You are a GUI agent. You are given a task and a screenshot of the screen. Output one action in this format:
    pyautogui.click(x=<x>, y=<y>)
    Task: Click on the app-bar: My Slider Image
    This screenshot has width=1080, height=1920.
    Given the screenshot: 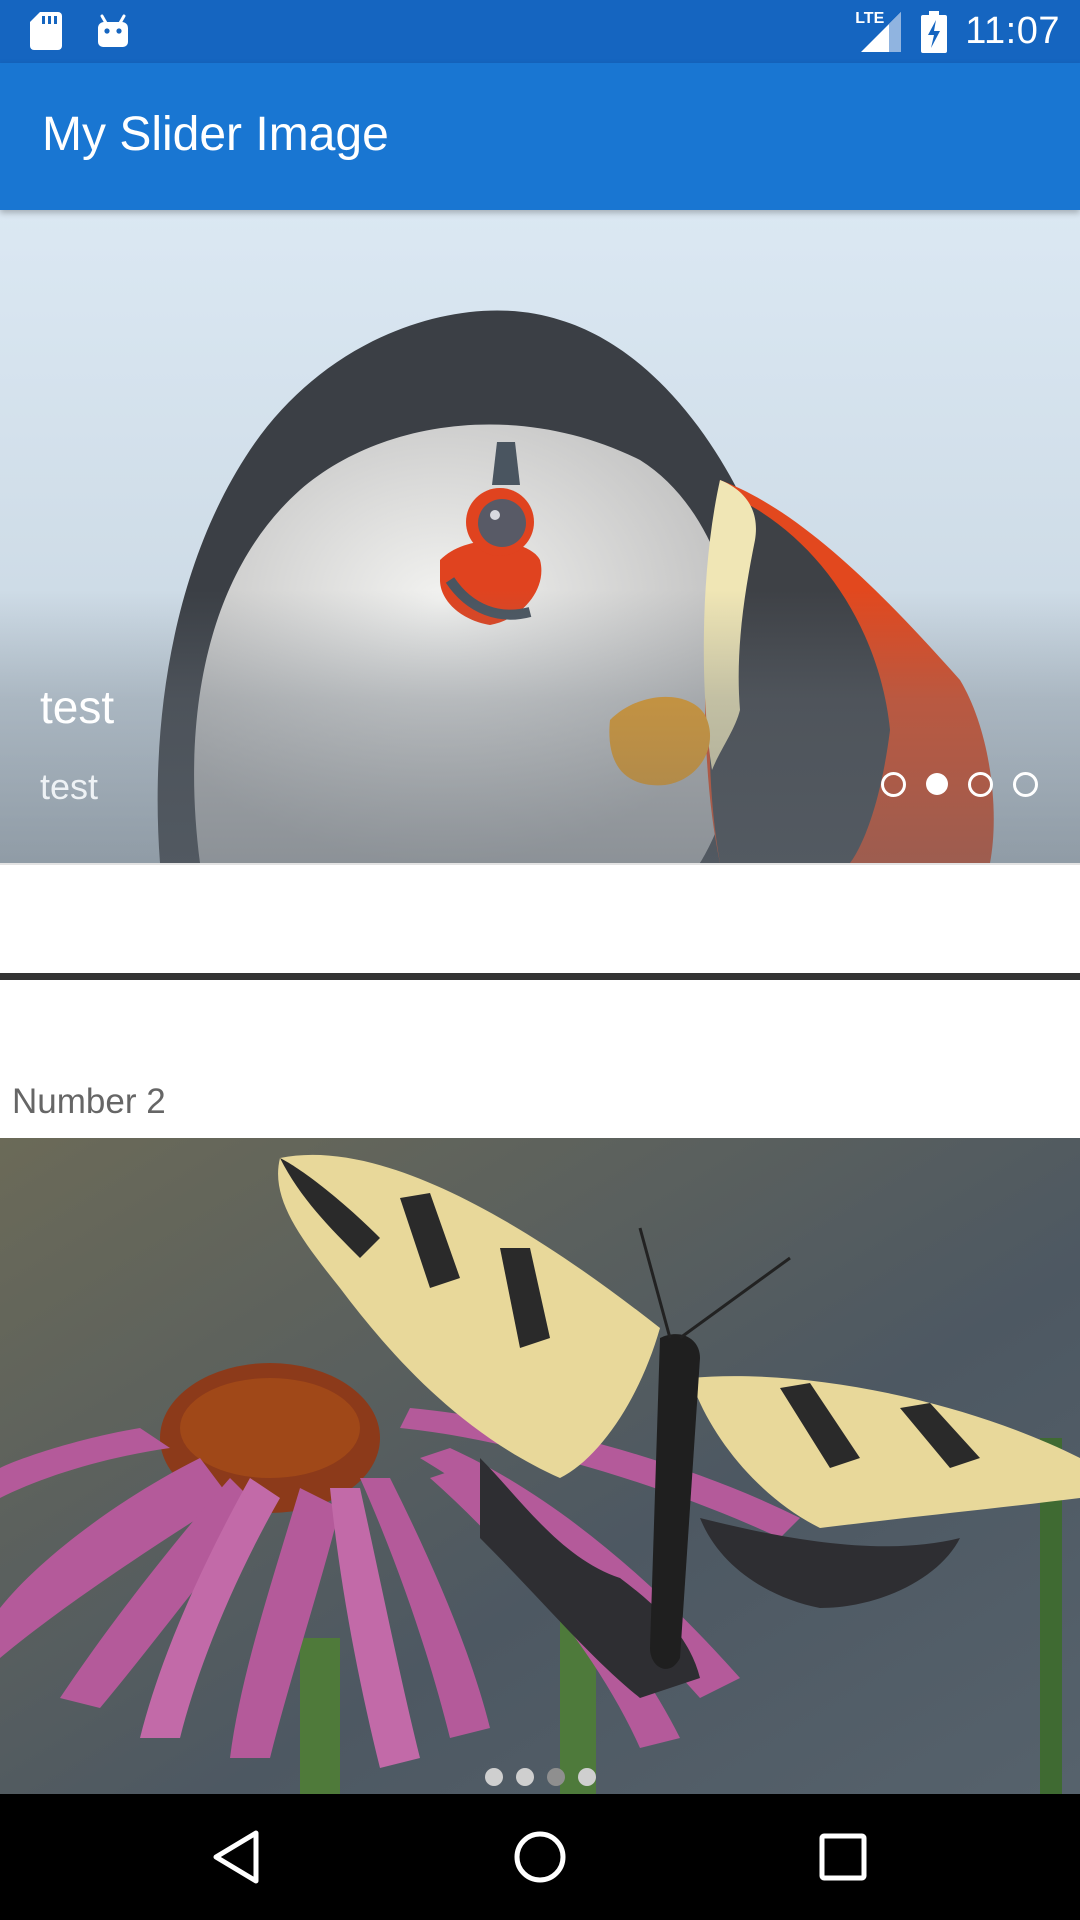 What is the action you would take?
    pyautogui.click(x=540, y=136)
    